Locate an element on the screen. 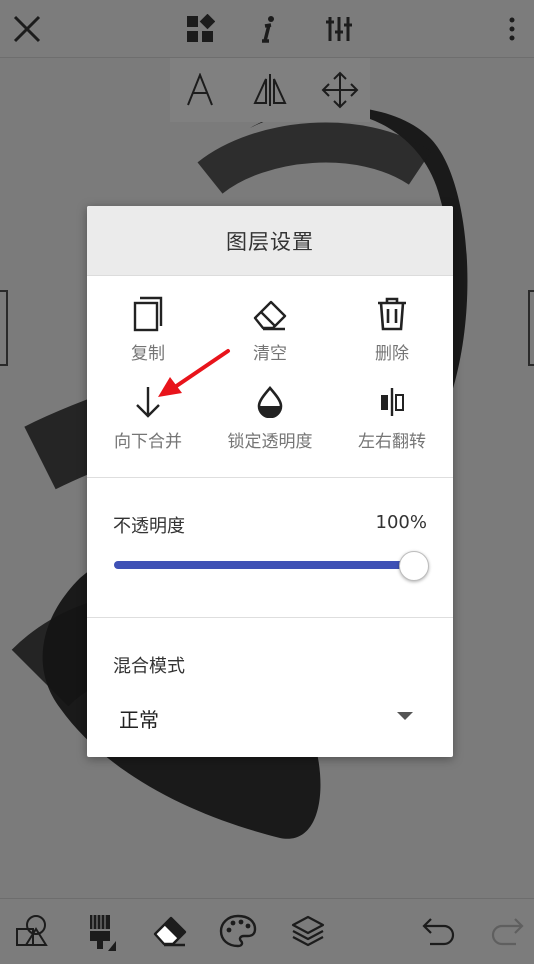 The image size is (534, 964). mirror-icon is located at coordinates (270, 90).